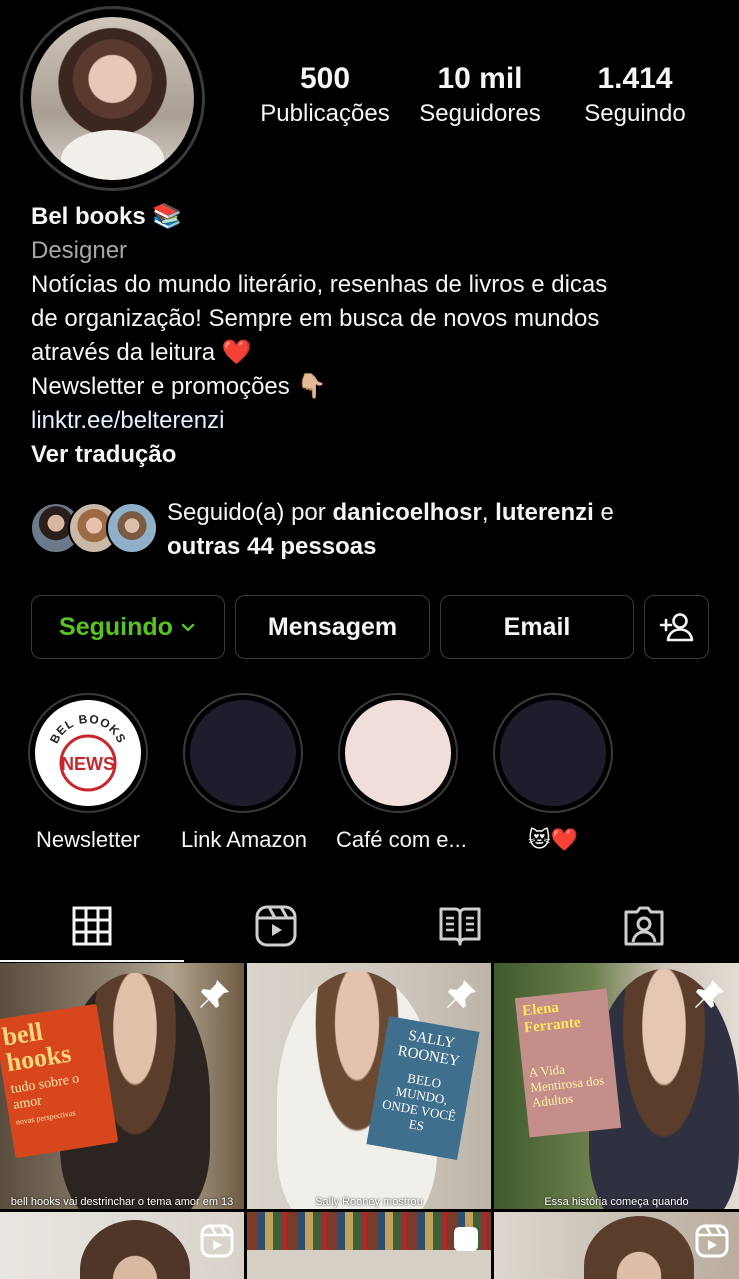  I want to click on highlight-label: Link Amazon, so click(244, 839).